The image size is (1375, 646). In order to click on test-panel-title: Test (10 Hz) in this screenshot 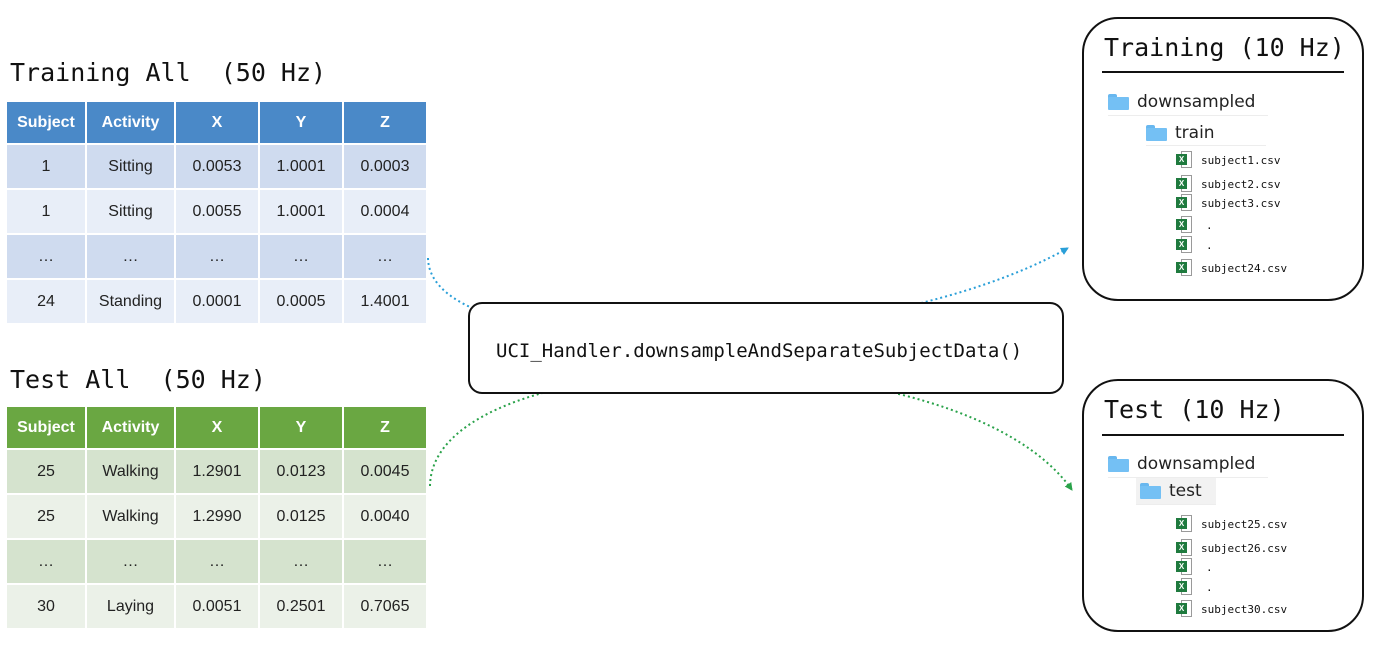, I will do `click(1194, 409)`.